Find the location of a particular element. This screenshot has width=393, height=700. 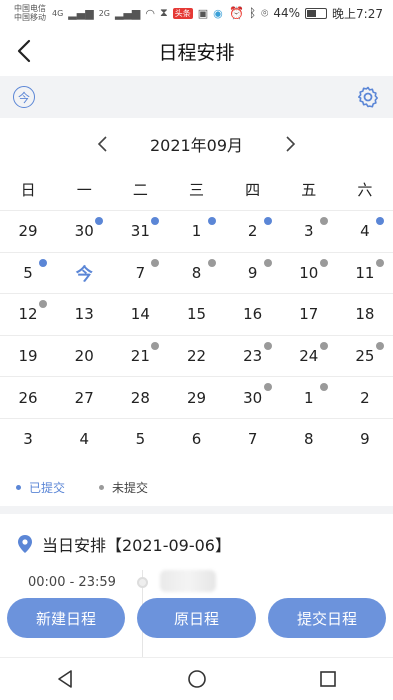

day-number: 11 is located at coordinates (365, 272).